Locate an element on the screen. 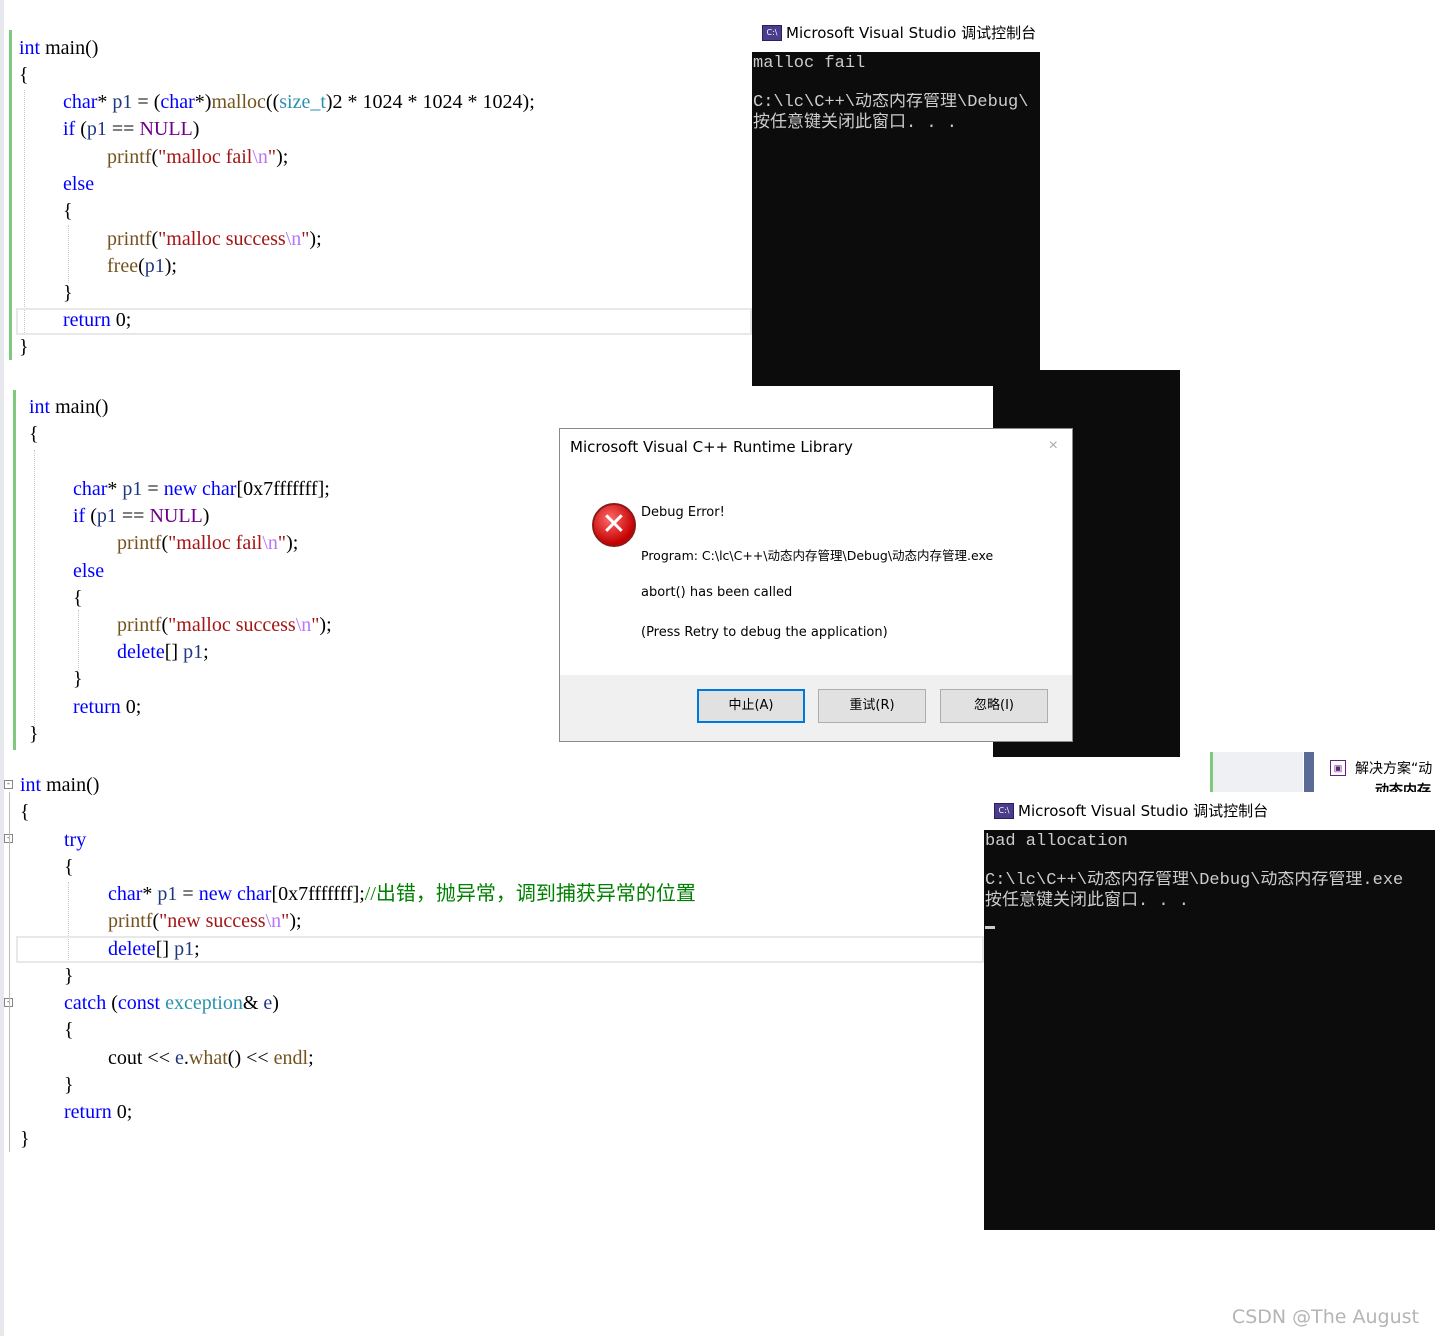 The height and width of the screenshot is (1336, 1435). indent-guide is located at coordinates (34, 590).